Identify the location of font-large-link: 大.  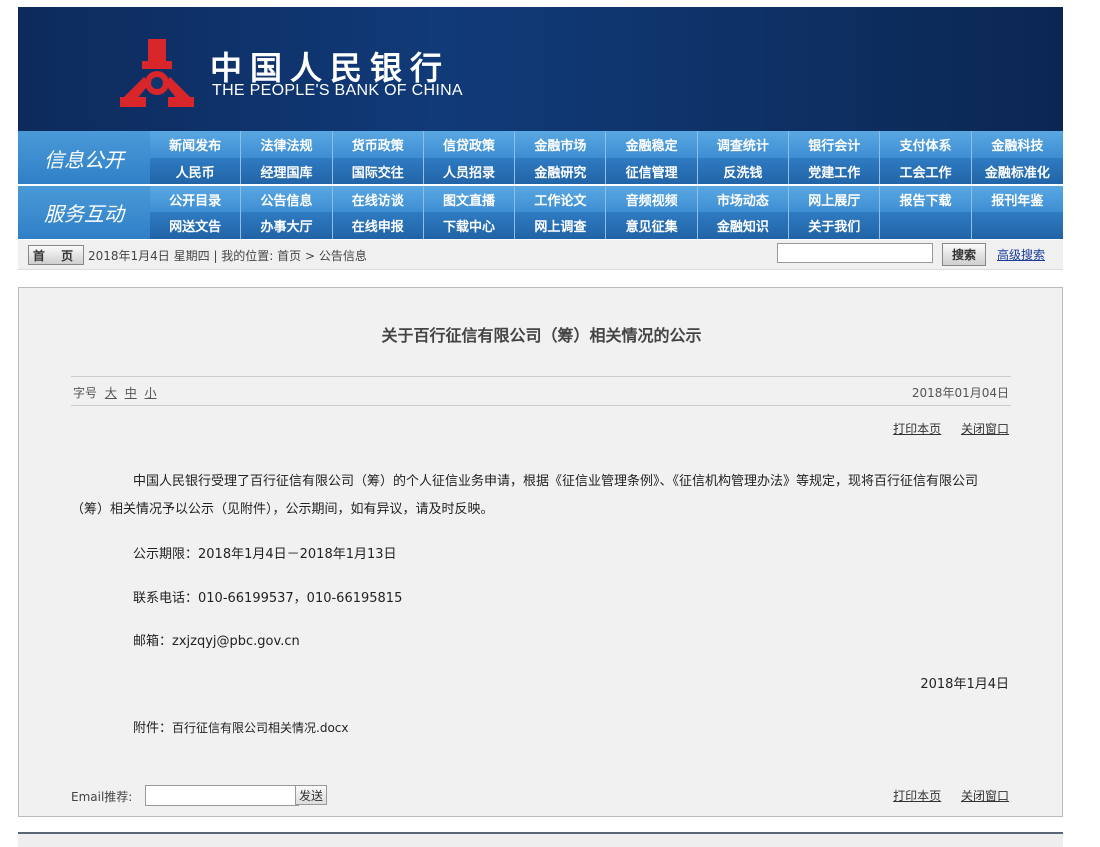
(111, 393).